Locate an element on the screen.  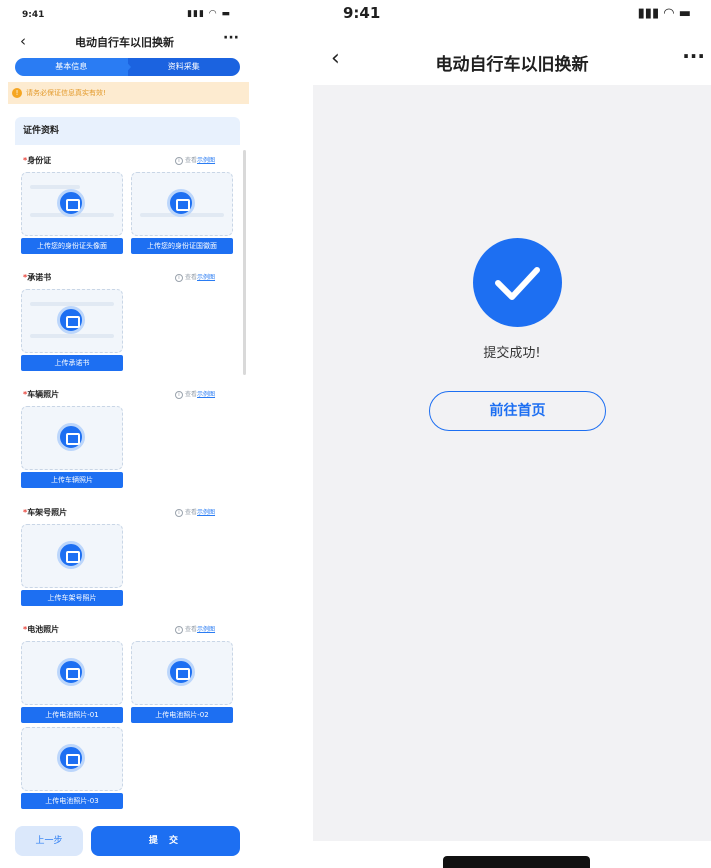
view-example-id: i 查看示例图 is located at coordinates (195, 160).